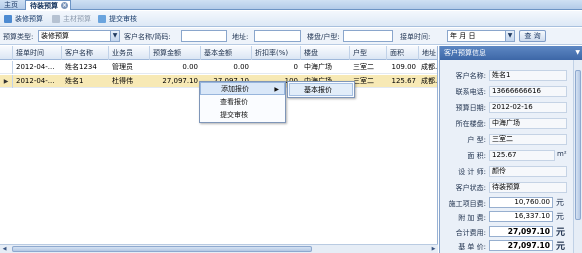 This screenshot has width=582, height=253. I want to click on address-label: 地址:, so click(240, 37).